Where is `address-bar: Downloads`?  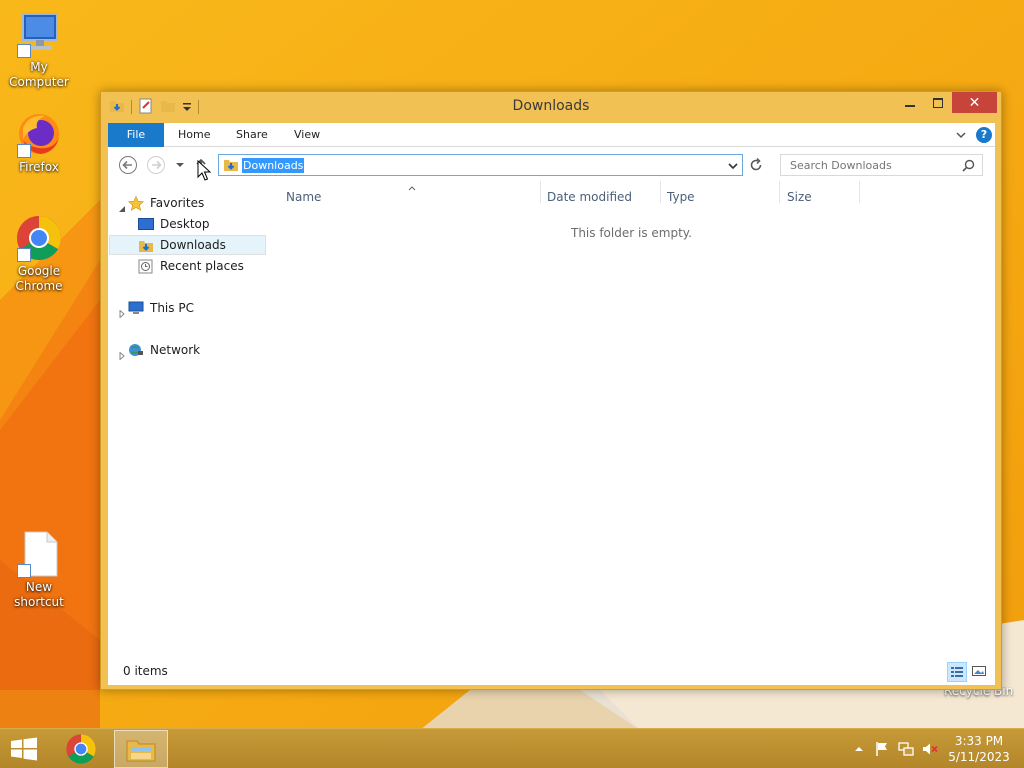 address-bar: Downloads is located at coordinates (480, 165).